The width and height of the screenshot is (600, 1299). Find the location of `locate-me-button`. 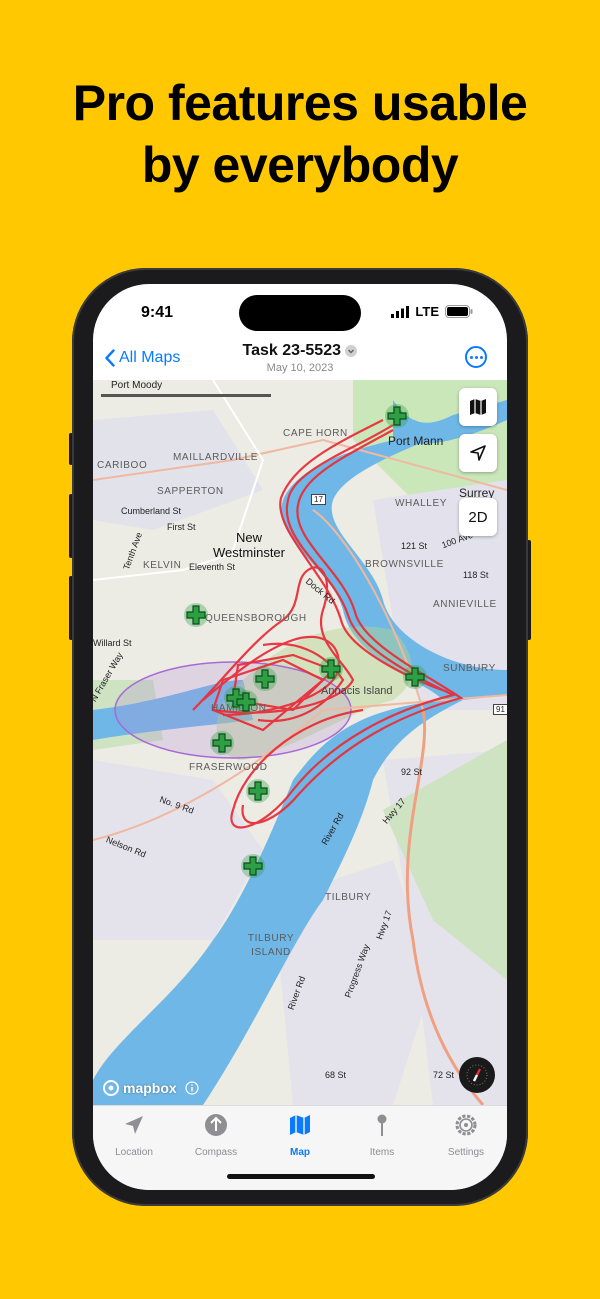

locate-me-button is located at coordinates (478, 453).